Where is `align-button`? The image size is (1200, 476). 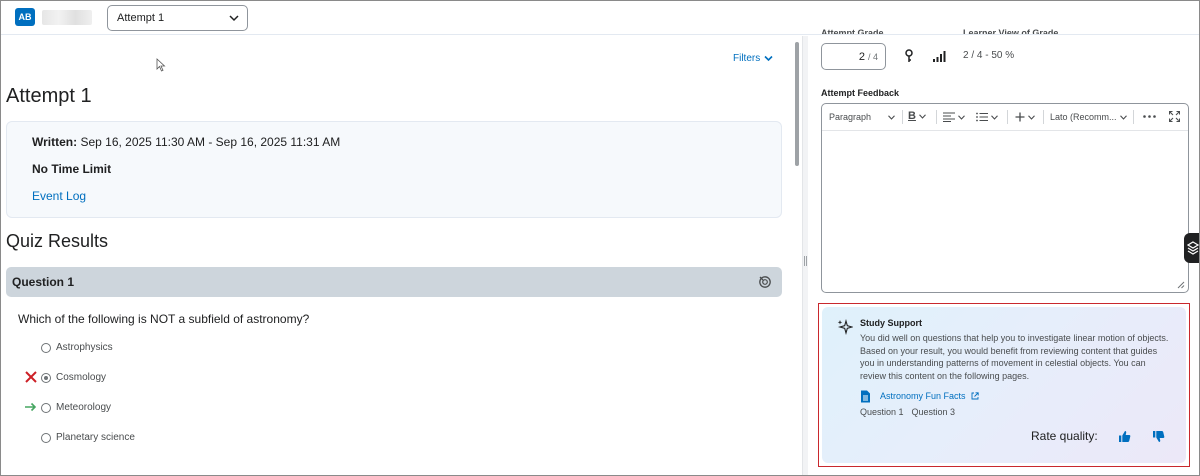
align-button is located at coordinates (954, 117).